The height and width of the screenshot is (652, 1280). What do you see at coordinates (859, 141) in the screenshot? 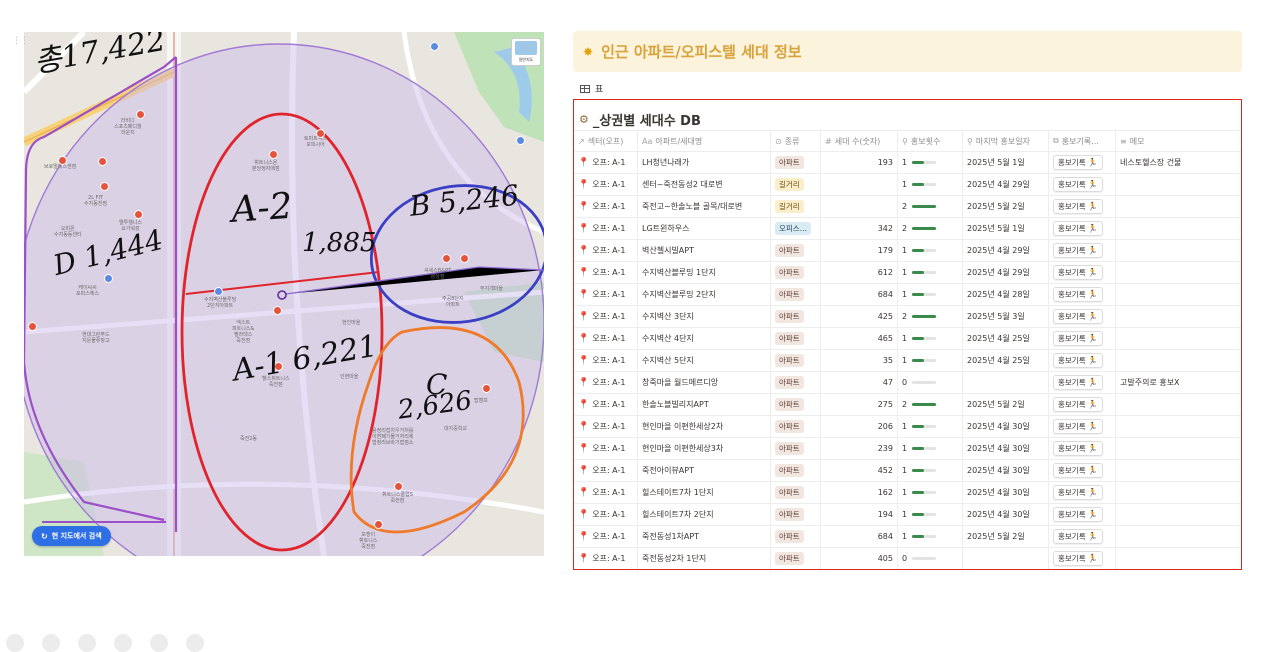
I see `column-header: # 세대 수(숫자)` at bounding box center [859, 141].